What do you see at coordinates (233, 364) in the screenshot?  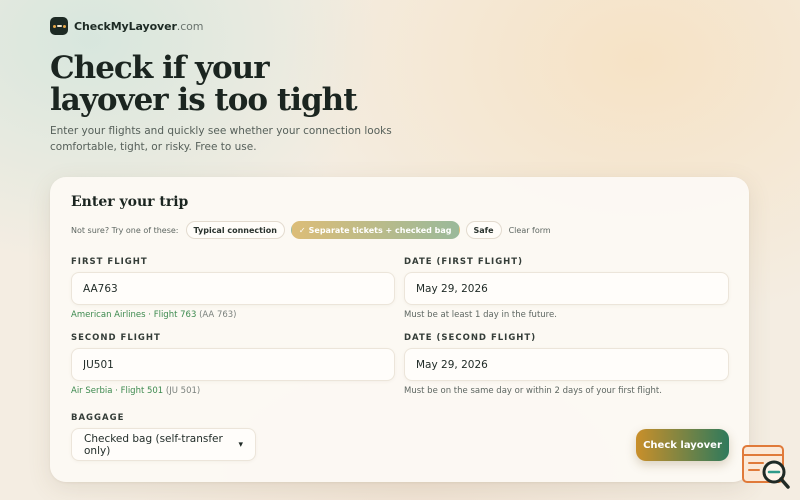 I see `second-flight-input` at bounding box center [233, 364].